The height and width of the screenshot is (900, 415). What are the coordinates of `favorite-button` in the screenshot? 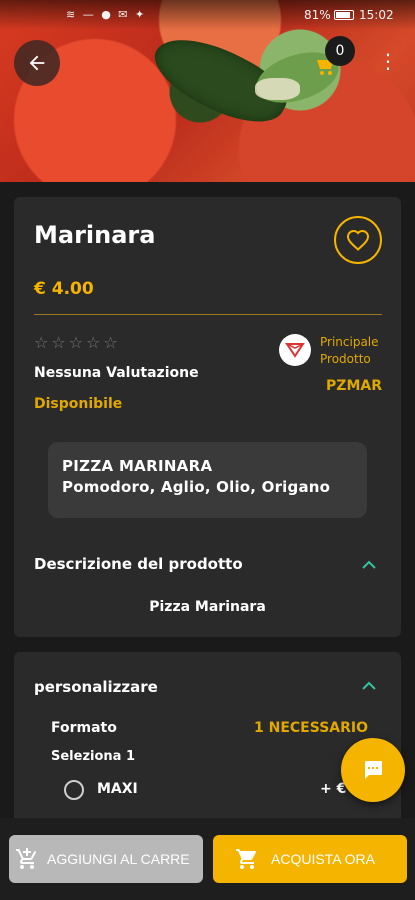 It's located at (358, 240).